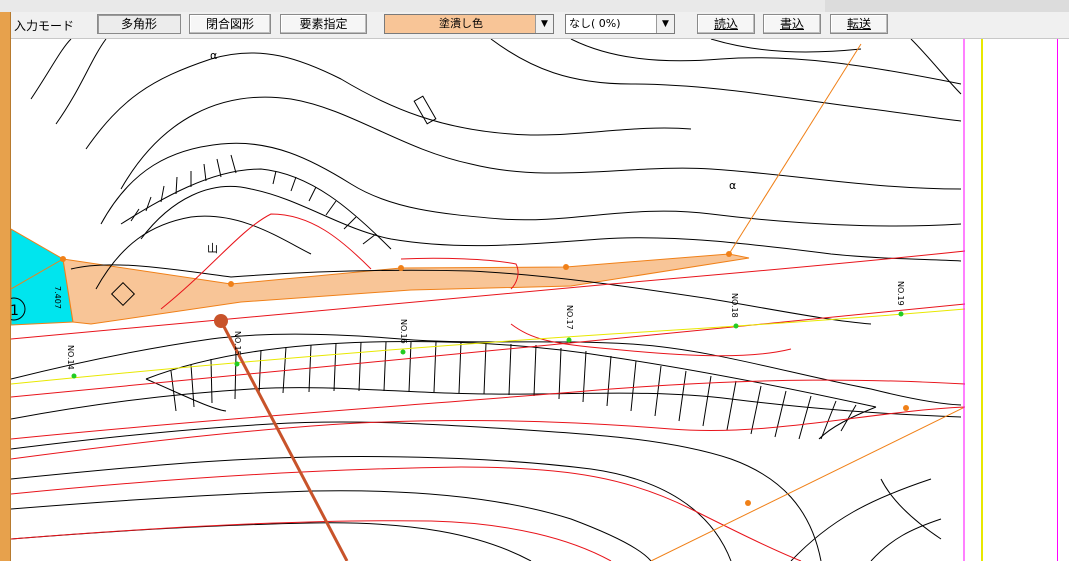 The width and height of the screenshot is (1069, 561). What do you see at coordinates (256, 202) in the screenshot?
I see `slope-hatch-upper` at bounding box center [256, 202].